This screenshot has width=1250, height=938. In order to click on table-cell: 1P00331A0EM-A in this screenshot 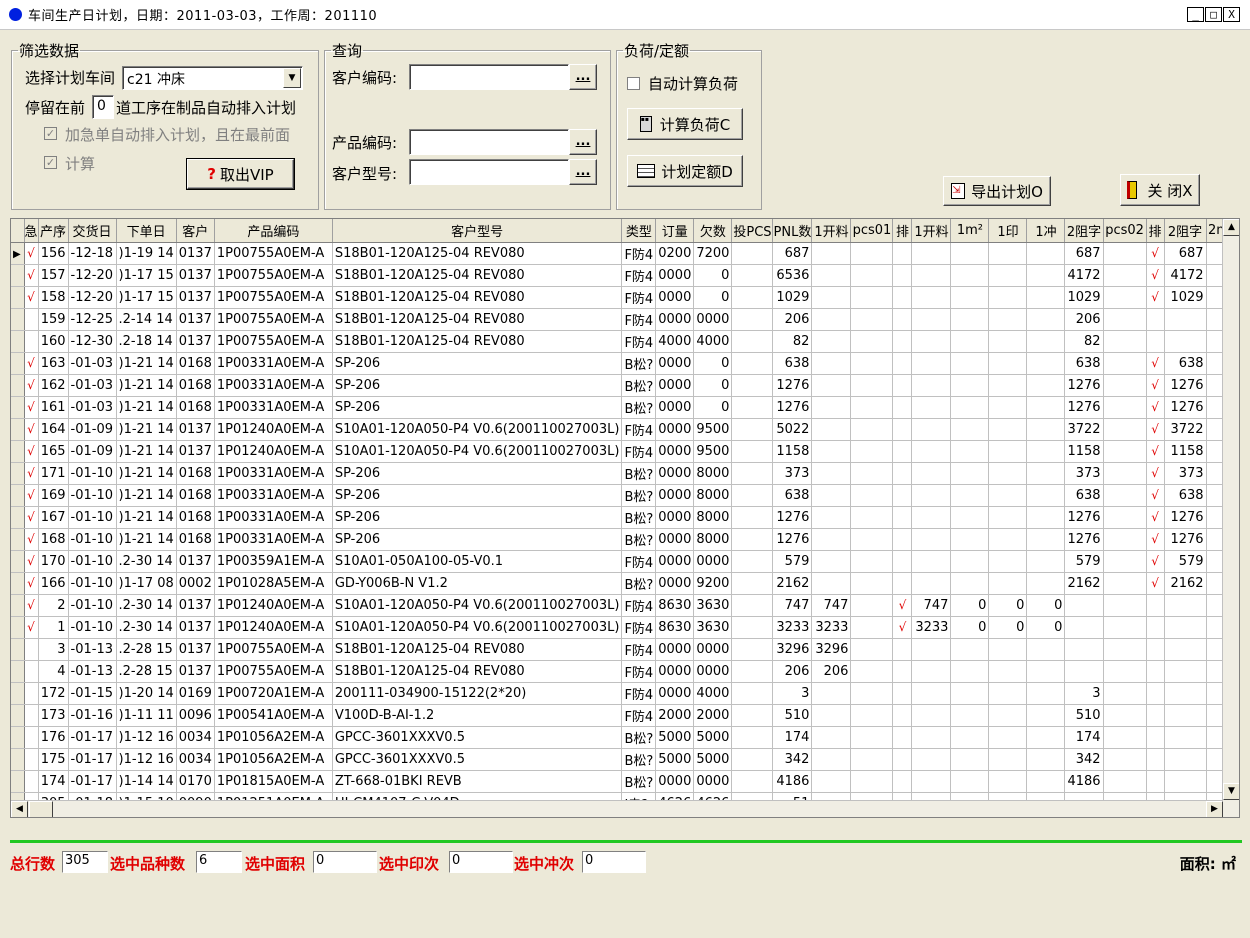, I will do `click(273, 385)`.